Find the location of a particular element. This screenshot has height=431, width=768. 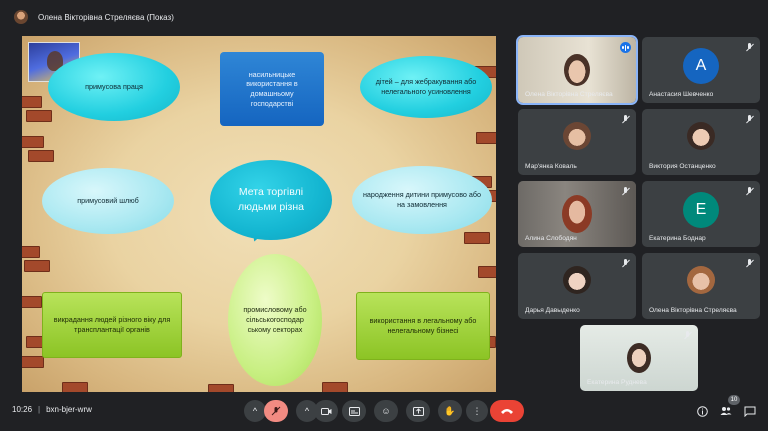

participant-tile: Виктория Останценко is located at coordinates (701, 142).